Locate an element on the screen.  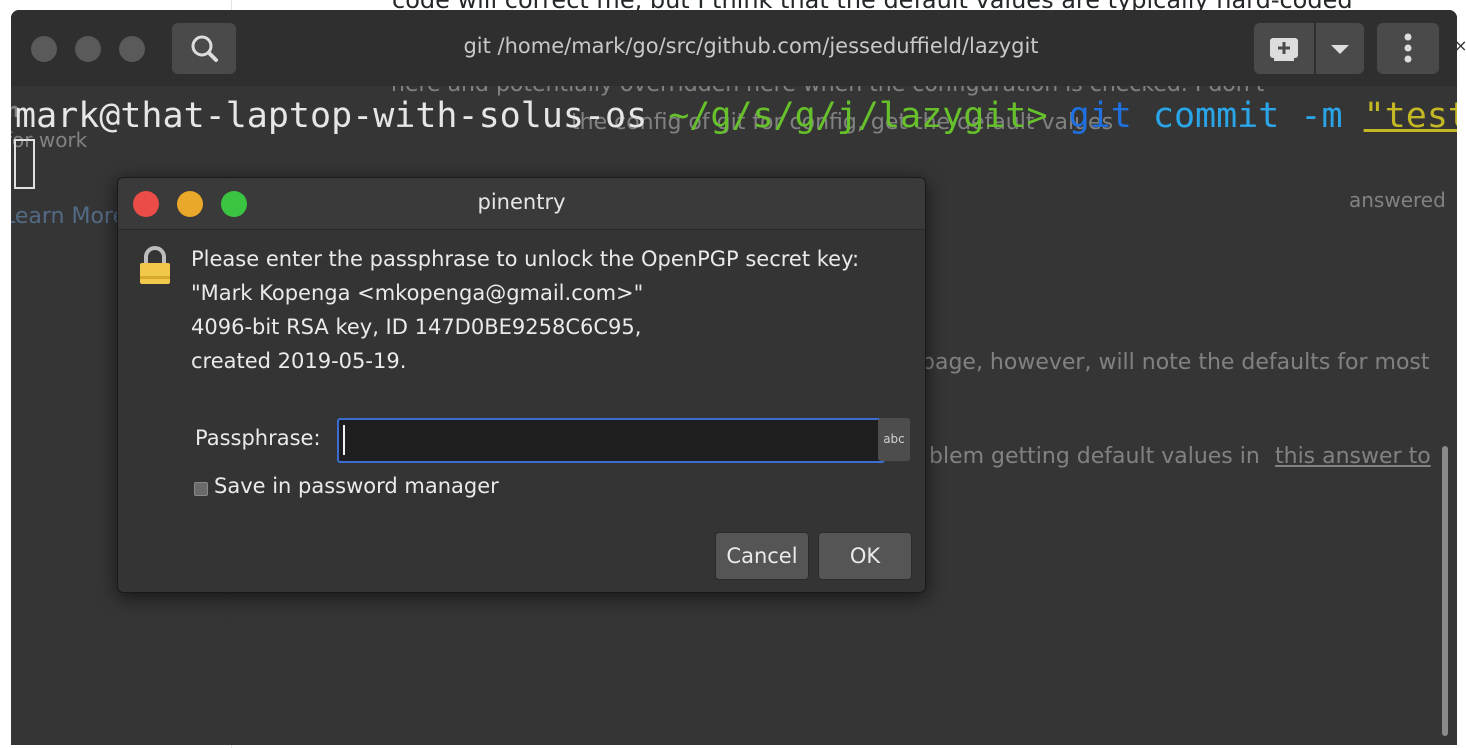
ok-button: OK is located at coordinates (865, 556).